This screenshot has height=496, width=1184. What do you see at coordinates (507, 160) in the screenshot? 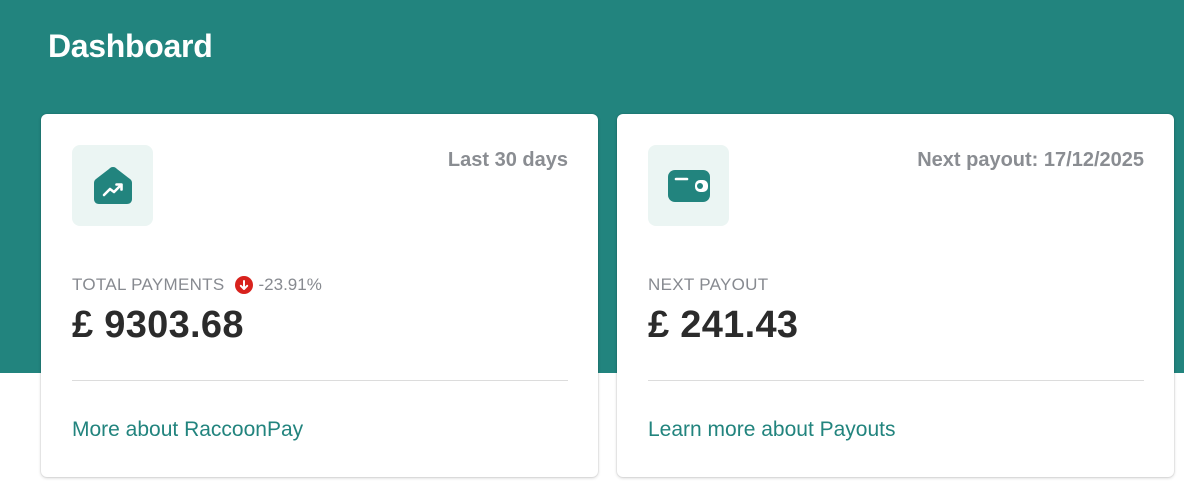
I see `period-label: Last 30 days` at bounding box center [507, 160].